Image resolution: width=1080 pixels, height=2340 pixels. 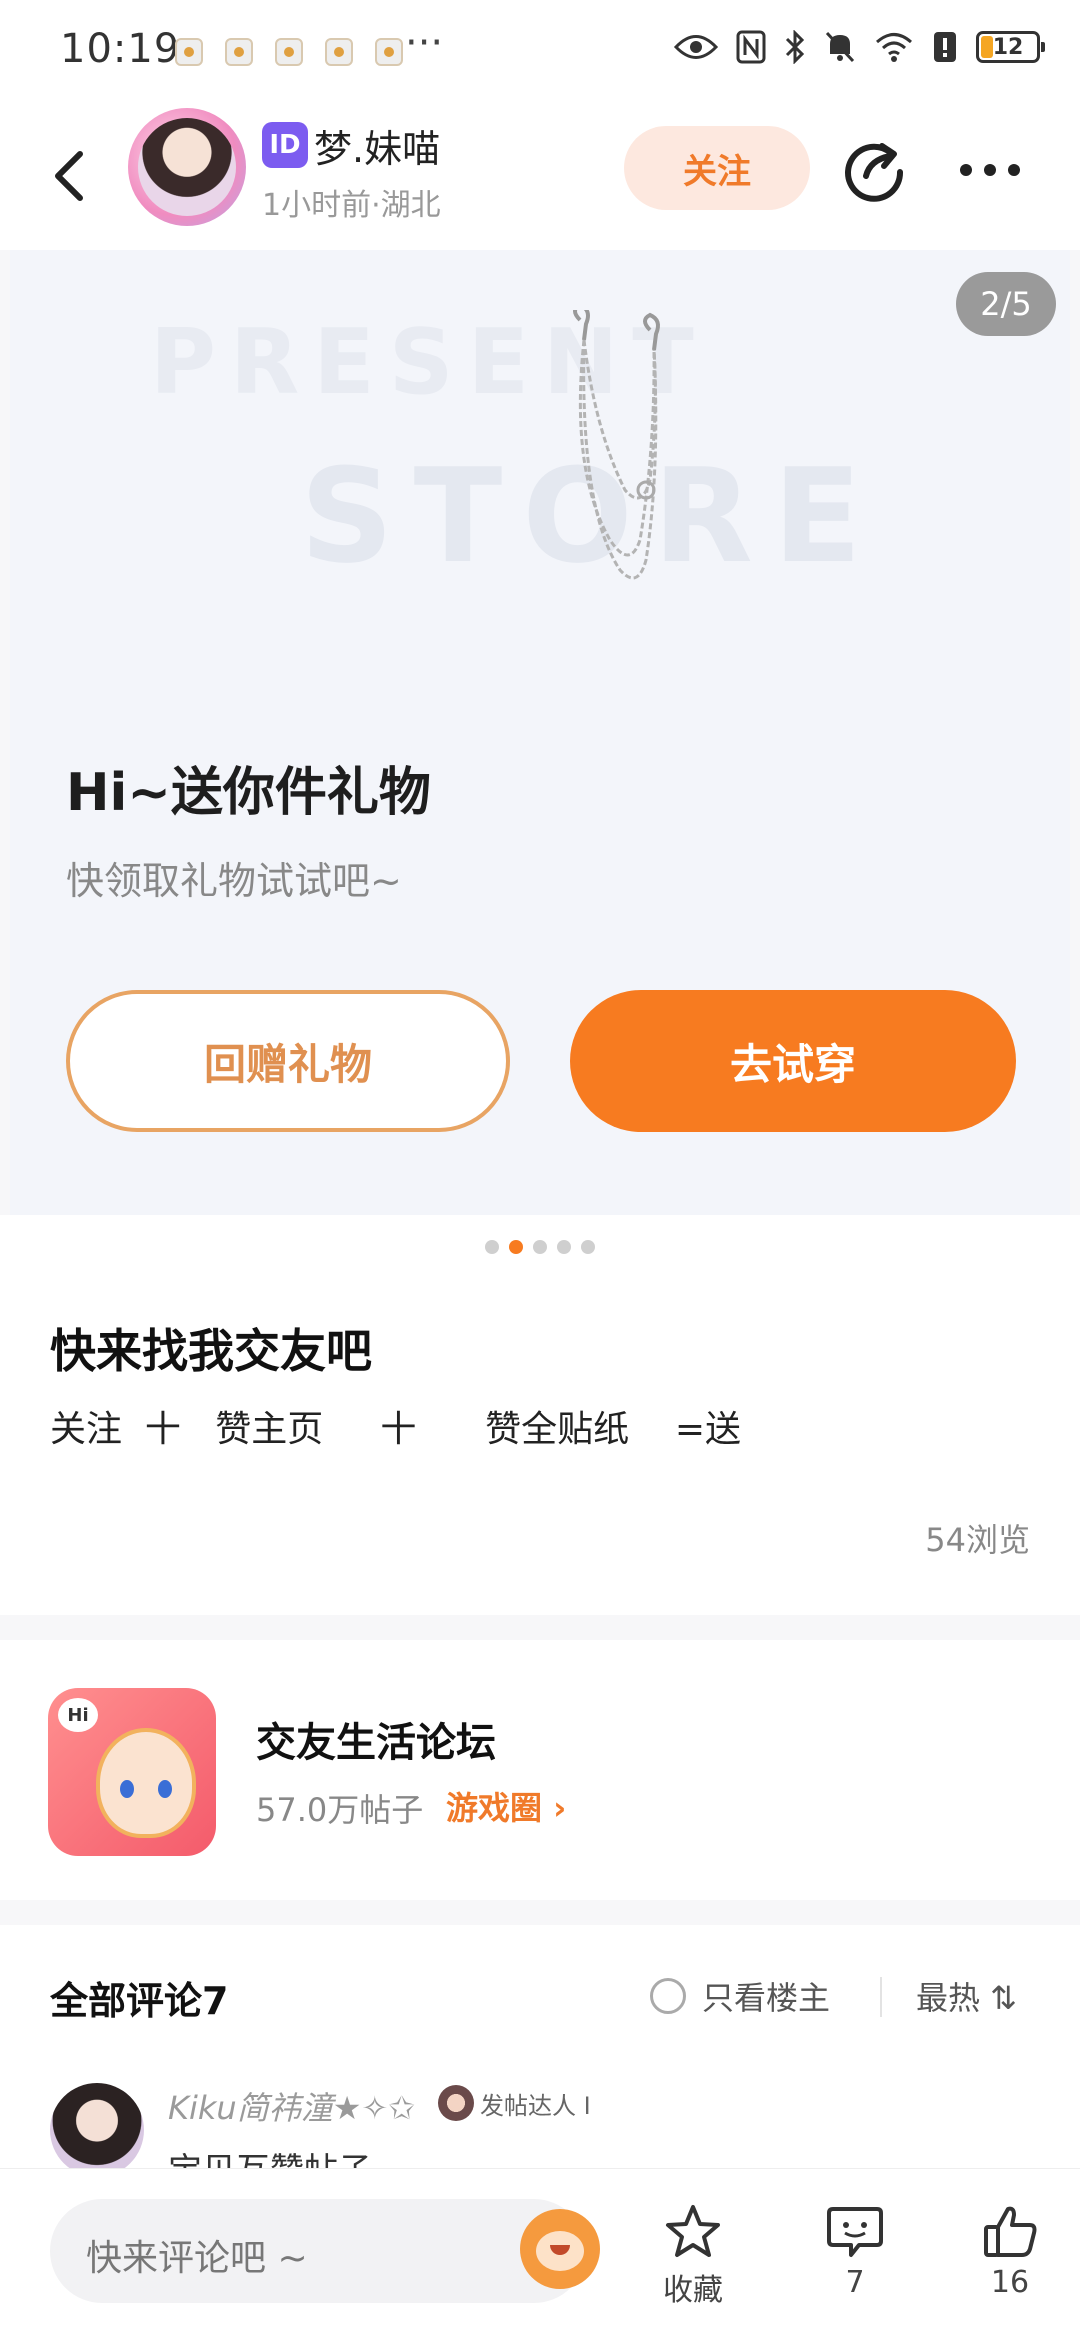 I want to click on sort-button: 最热 ⇅, so click(x=966, y=1996).